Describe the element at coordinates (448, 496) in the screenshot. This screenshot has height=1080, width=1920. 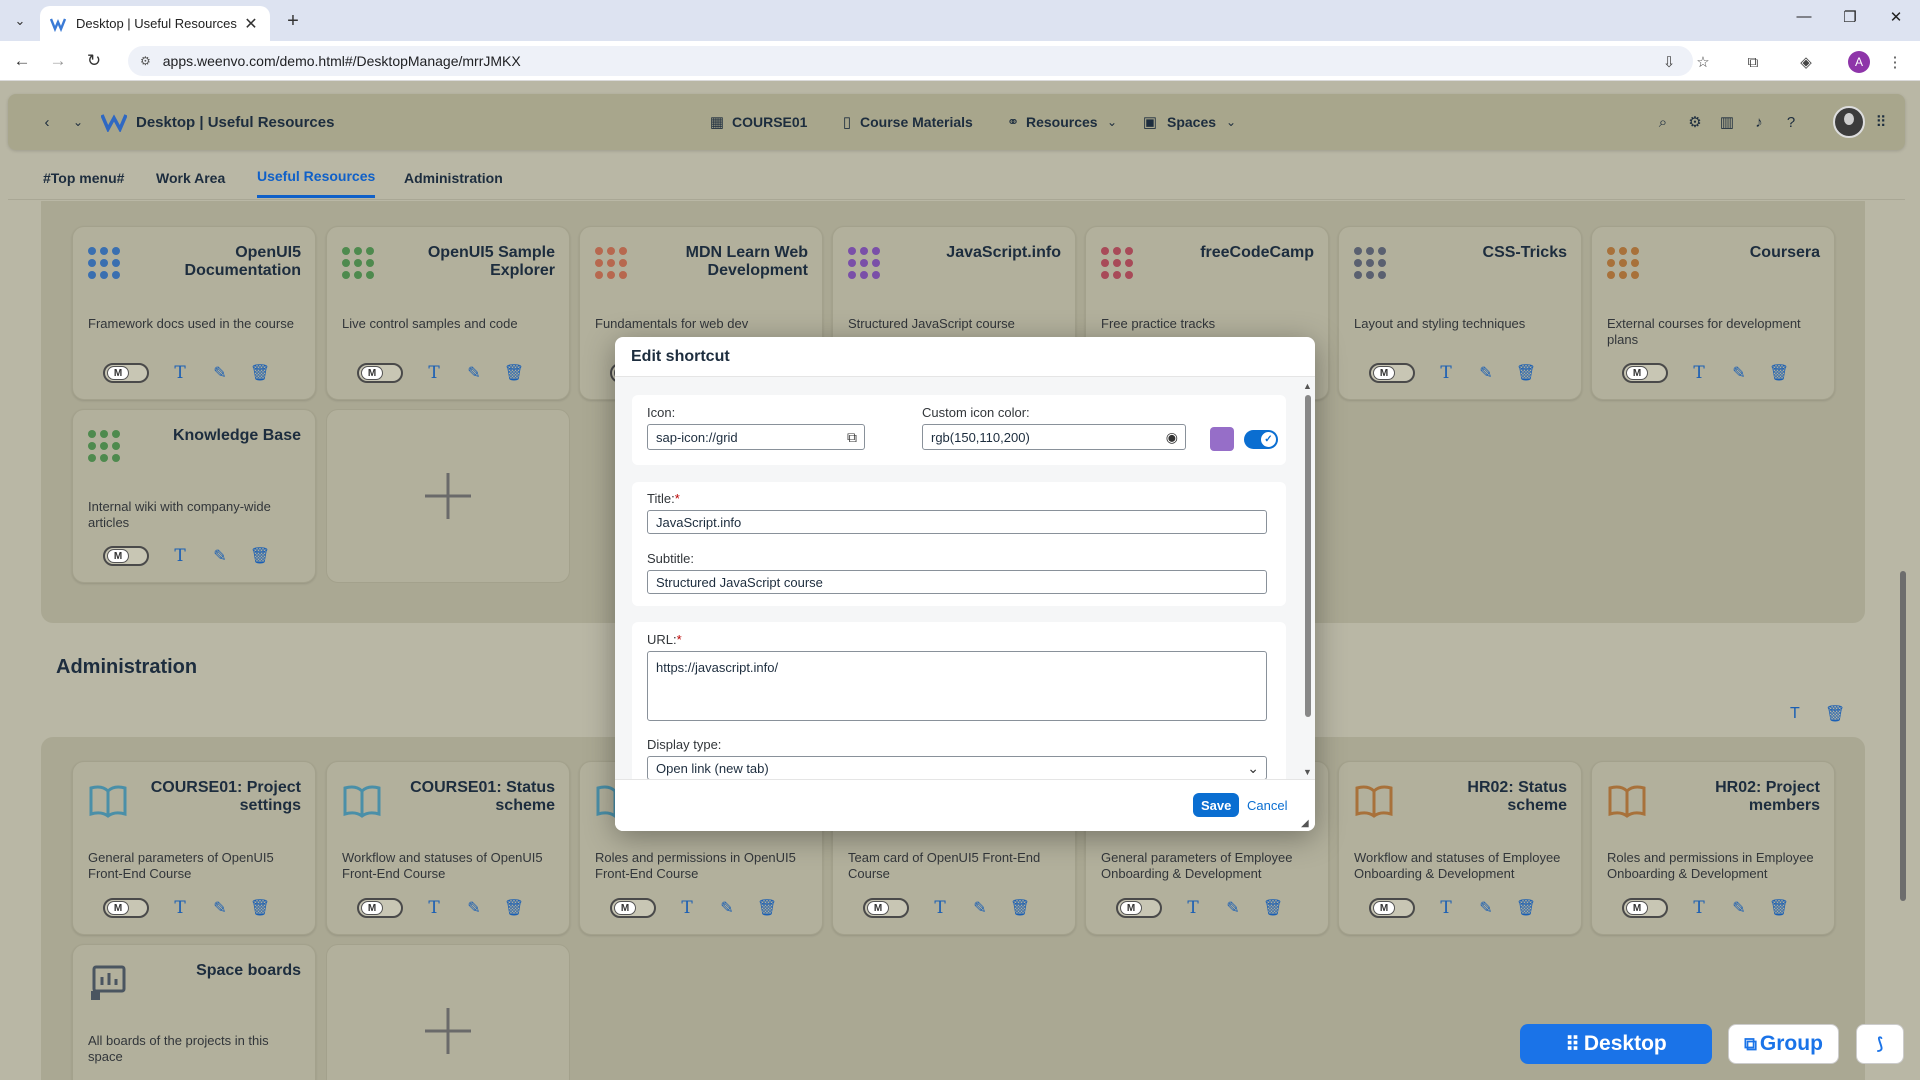
I see `add-shortcut-button` at that location.